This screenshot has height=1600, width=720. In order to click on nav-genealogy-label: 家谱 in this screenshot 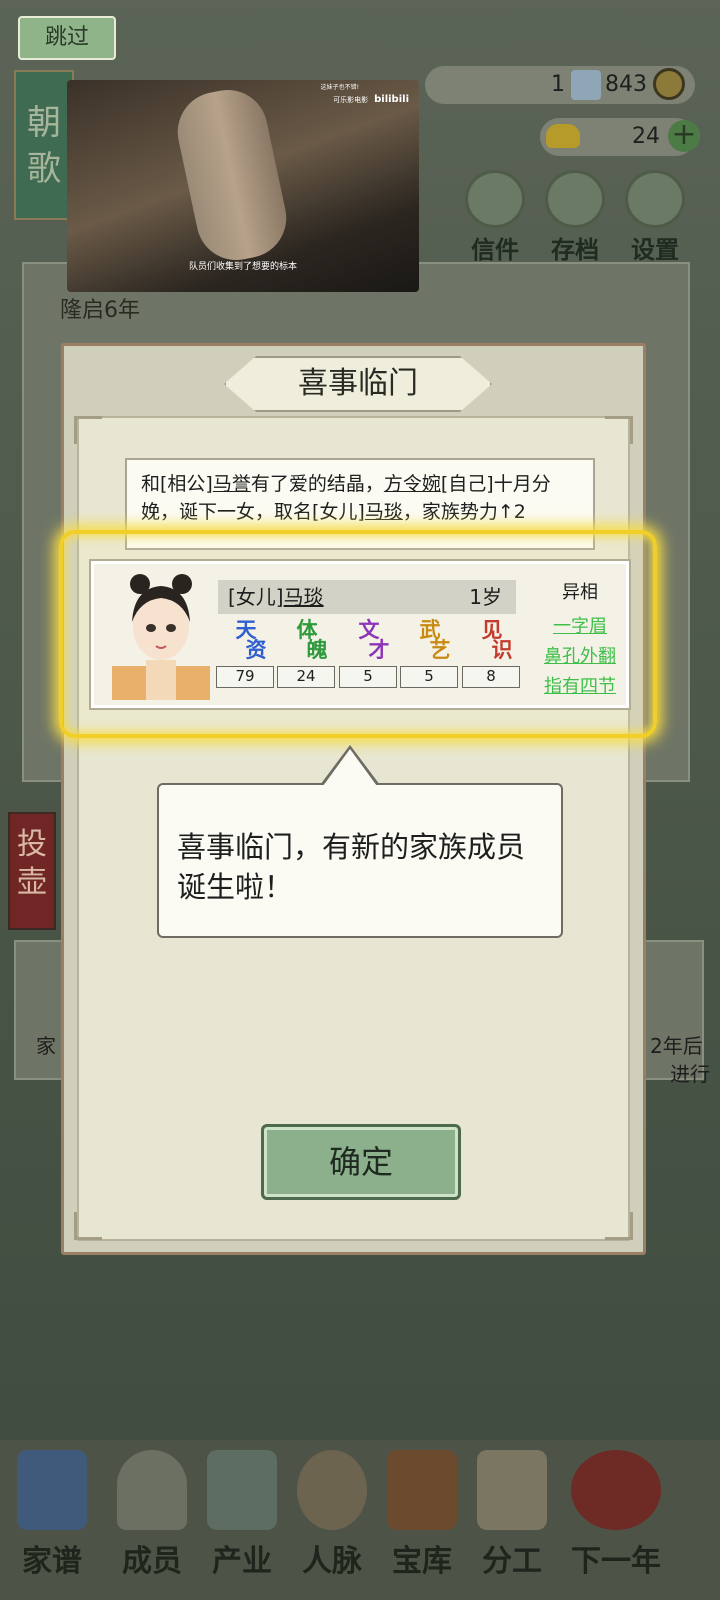, I will do `click(52, 1561)`.